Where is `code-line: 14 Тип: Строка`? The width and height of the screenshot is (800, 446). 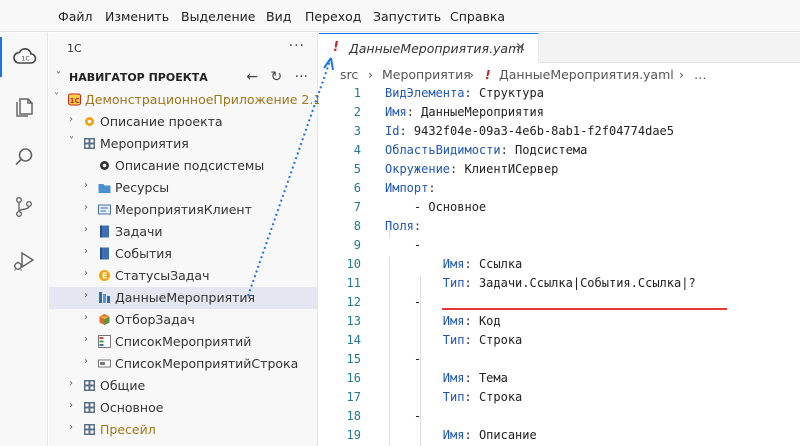
code-line: 14 Тип: Строка is located at coordinates (559, 342).